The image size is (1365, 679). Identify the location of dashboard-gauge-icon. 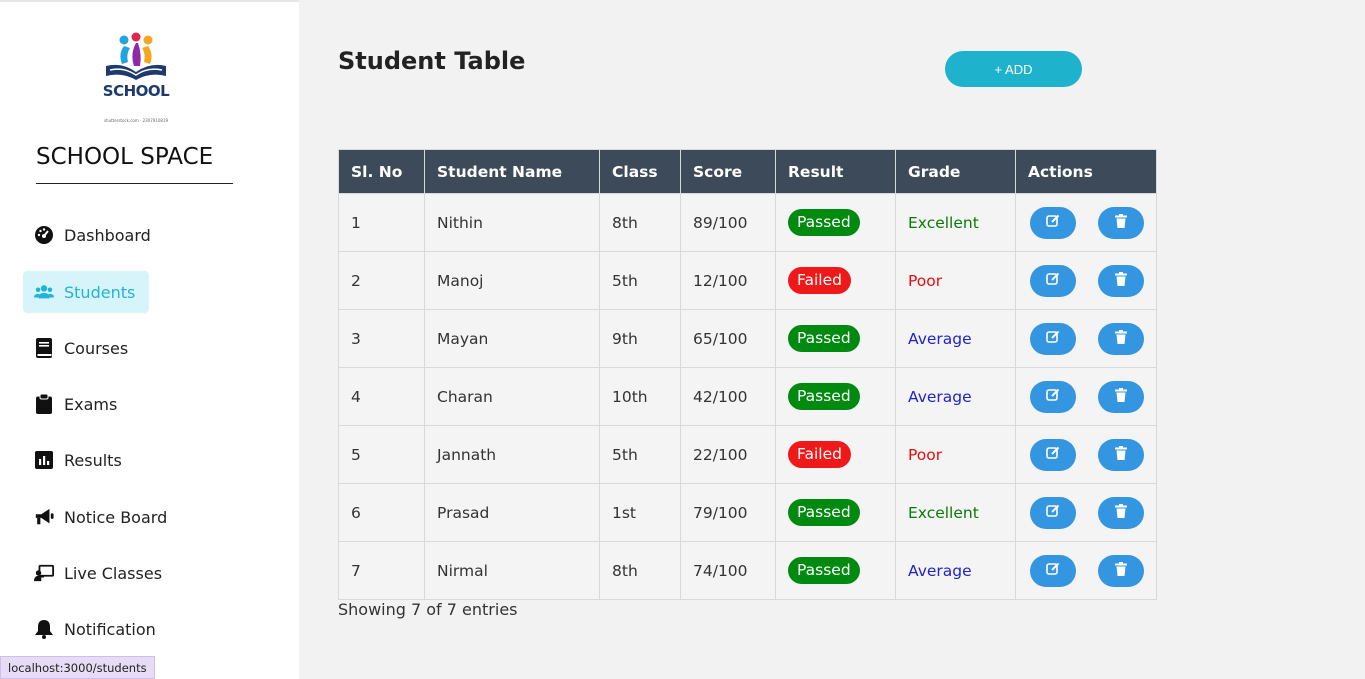
(44, 235).